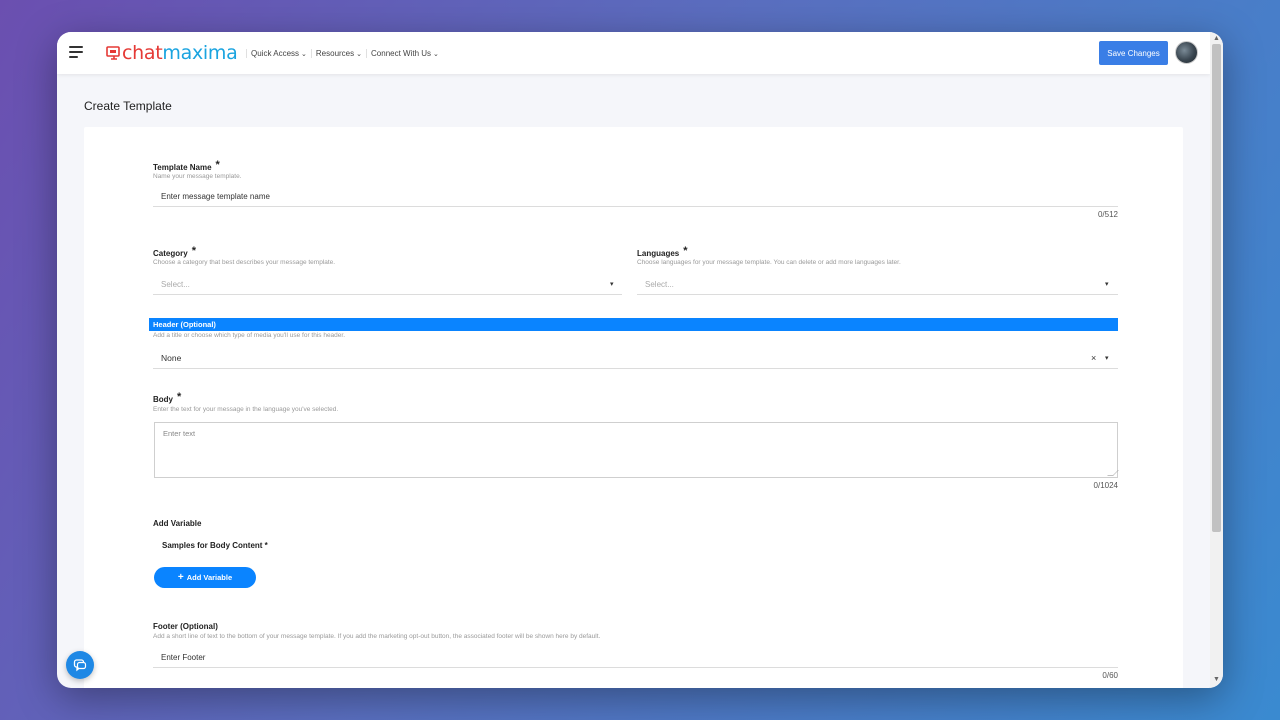 This screenshot has height=720, width=1280. What do you see at coordinates (182, 167) in the screenshot?
I see `label-text: Template Name` at bounding box center [182, 167].